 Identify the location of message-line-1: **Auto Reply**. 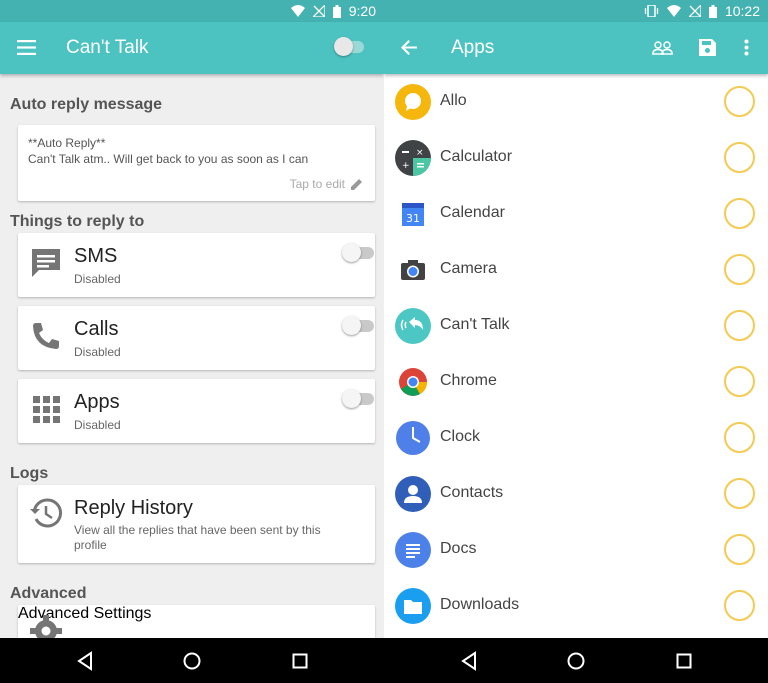
(67, 143).